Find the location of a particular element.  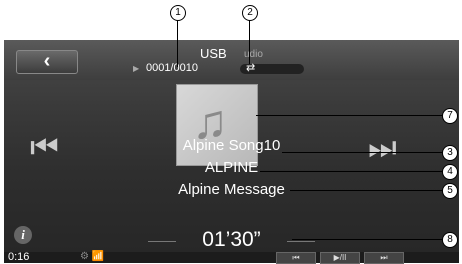

callout-4-leader is located at coordinates (351, 171).